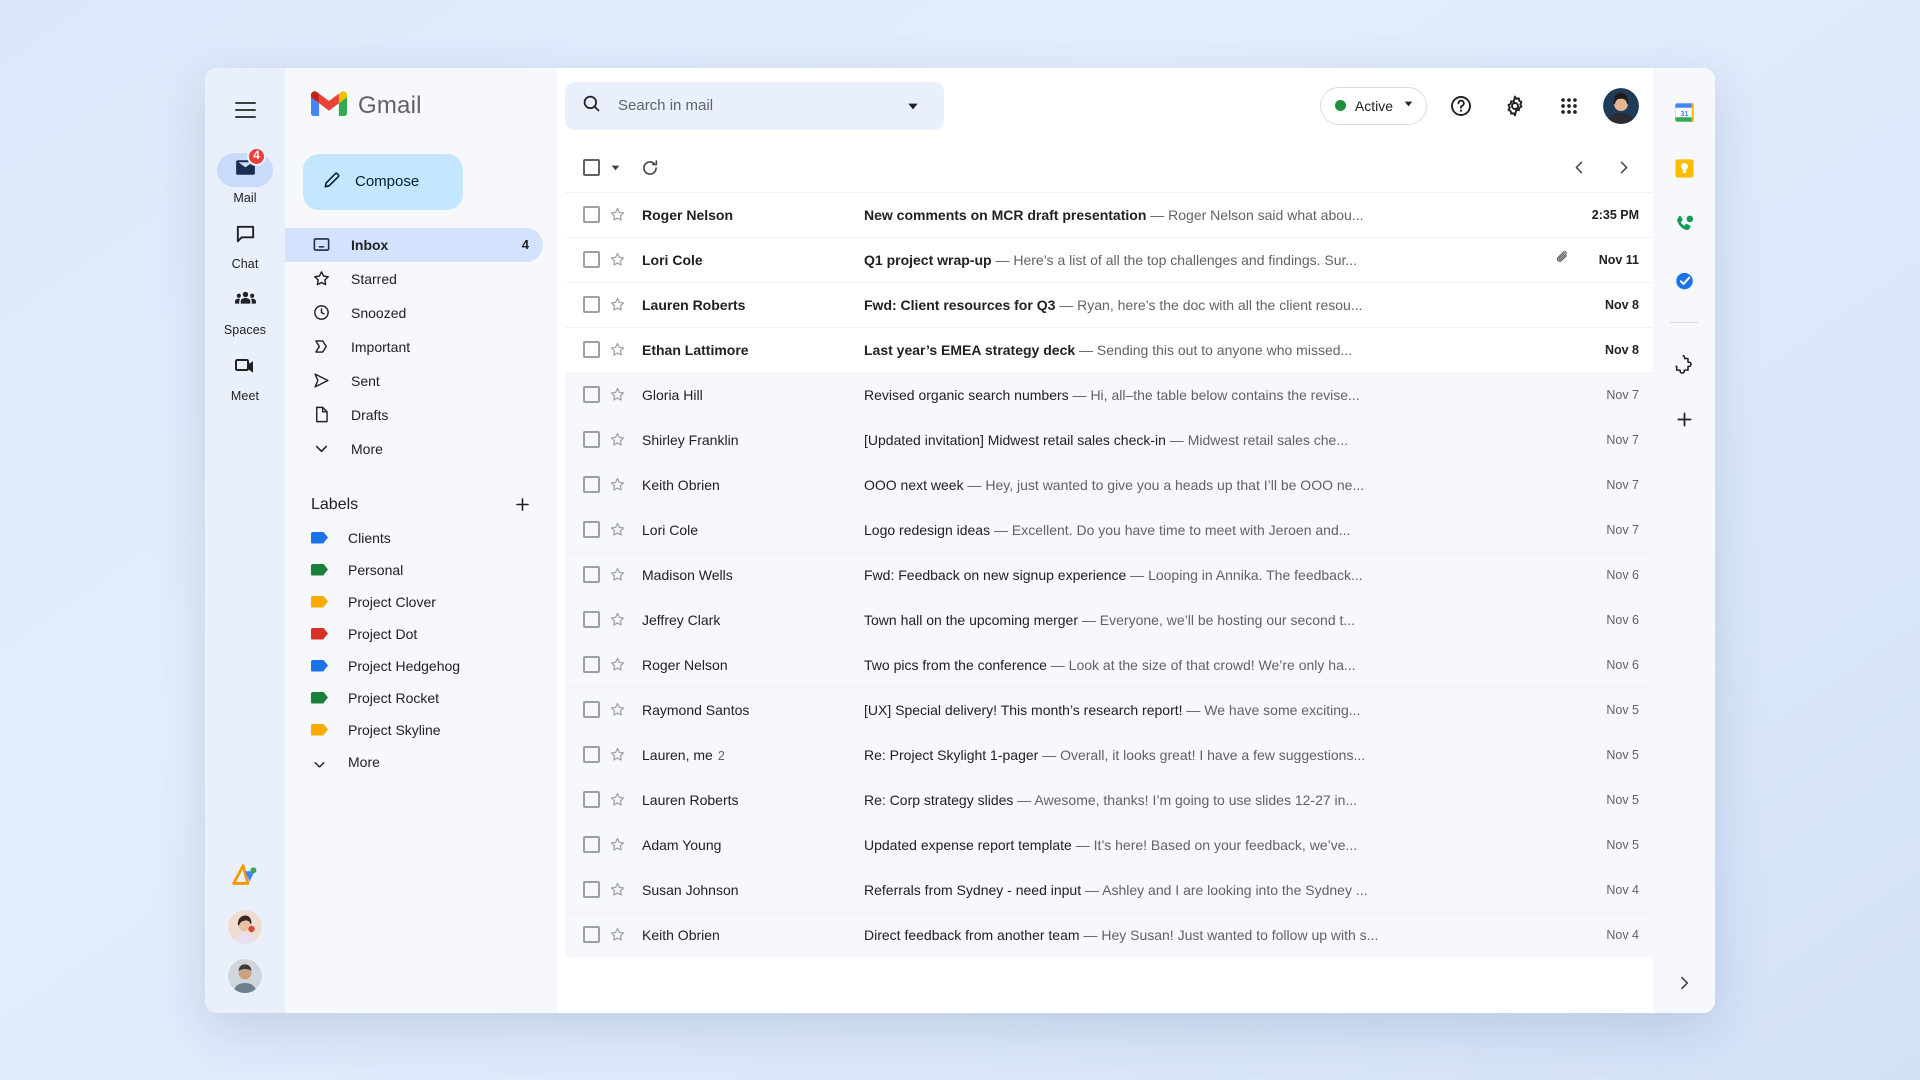 This screenshot has height=1080, width=1920. What do you see at coordinates (414, 279) in the screenshot?
I see `sidebar-item-starred: Starred` at bounding box center [414, 279].